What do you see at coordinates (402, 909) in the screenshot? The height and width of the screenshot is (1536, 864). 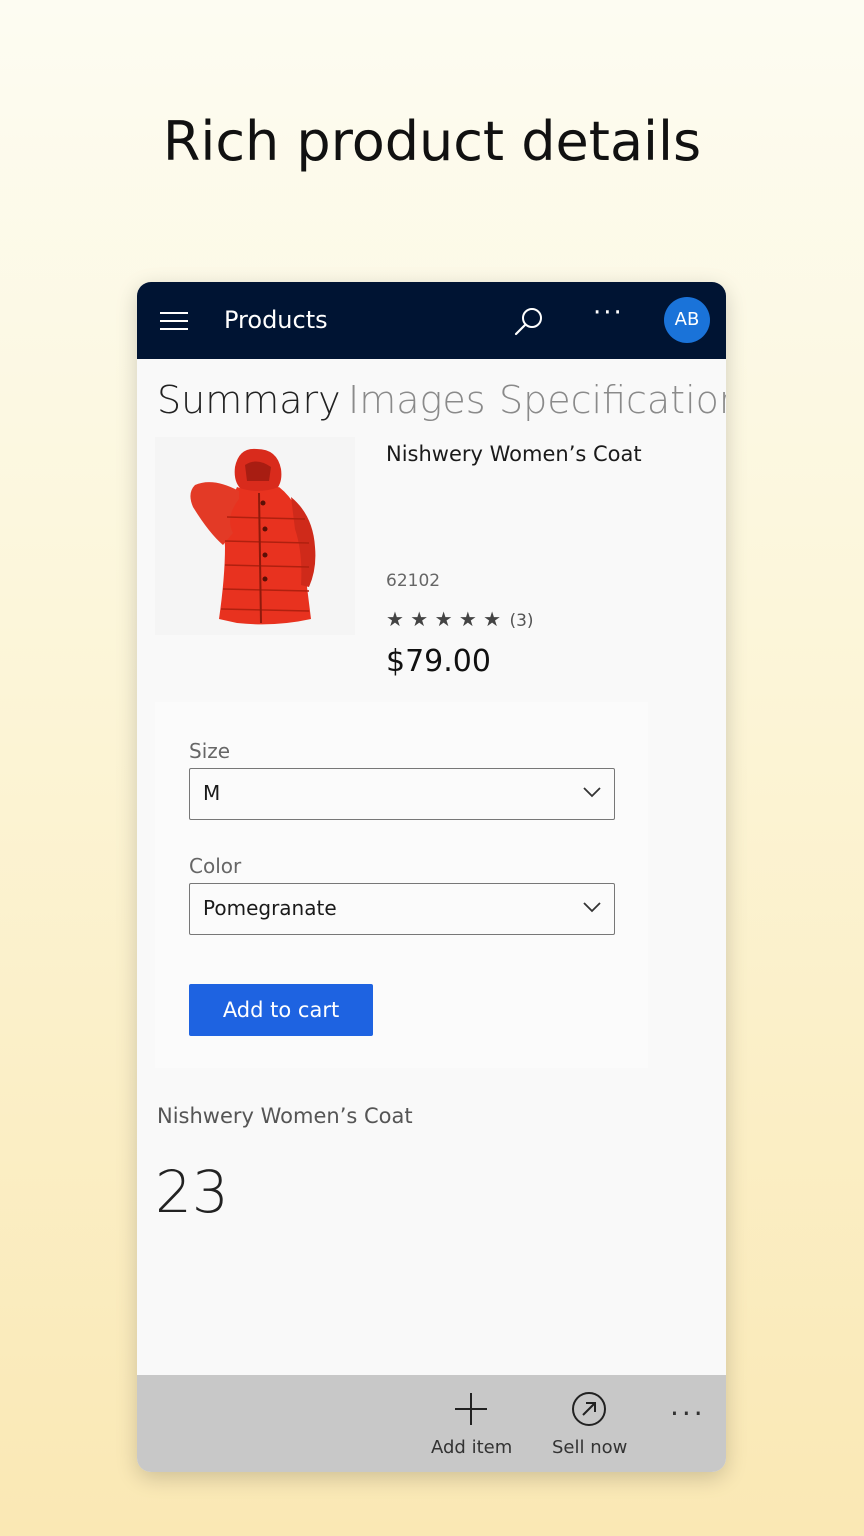 I see `color-select: Pomegranate` at bounding box center [402, 909].